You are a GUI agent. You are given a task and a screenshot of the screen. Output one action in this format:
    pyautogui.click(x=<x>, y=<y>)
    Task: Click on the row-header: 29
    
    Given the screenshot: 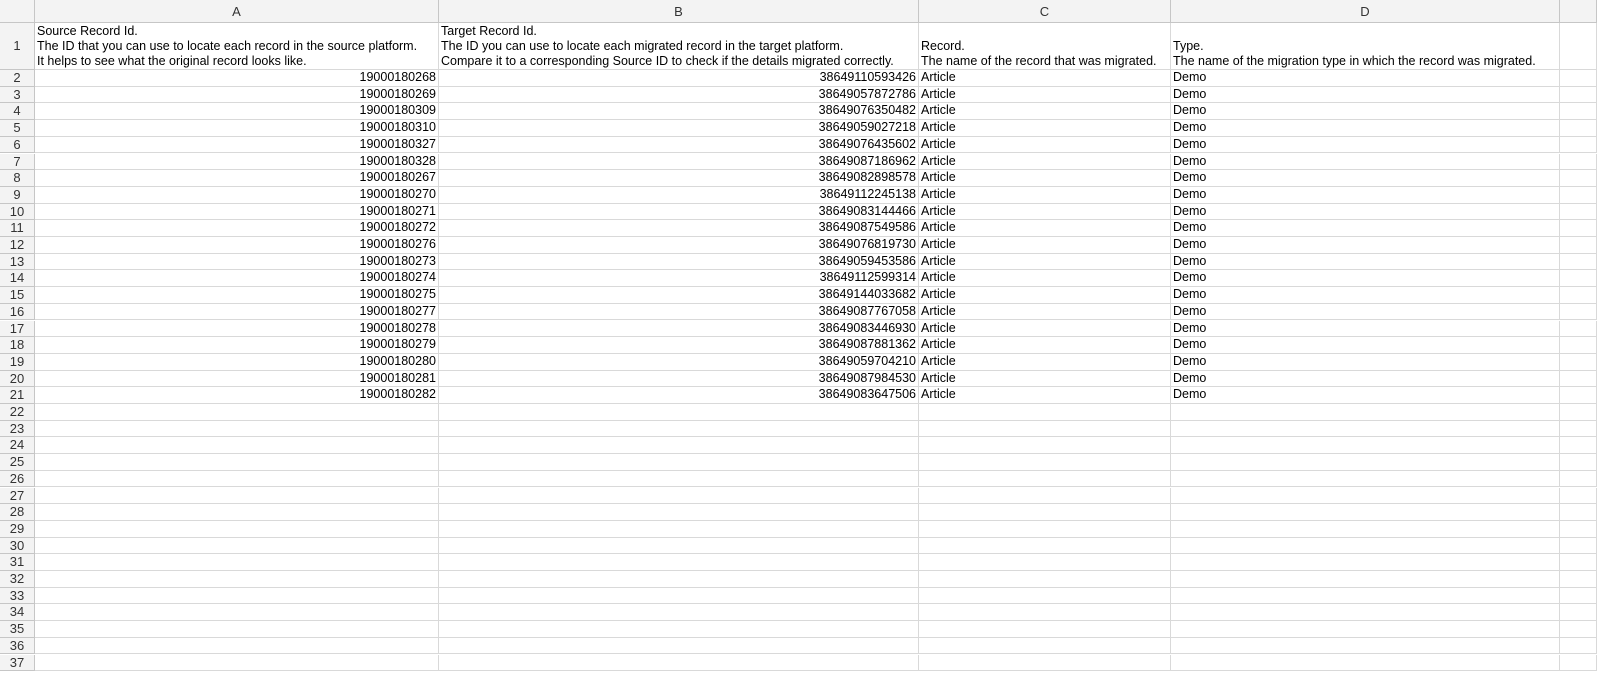 What is the action you would take?
    pyautogui.click(x=17, y=529)
    